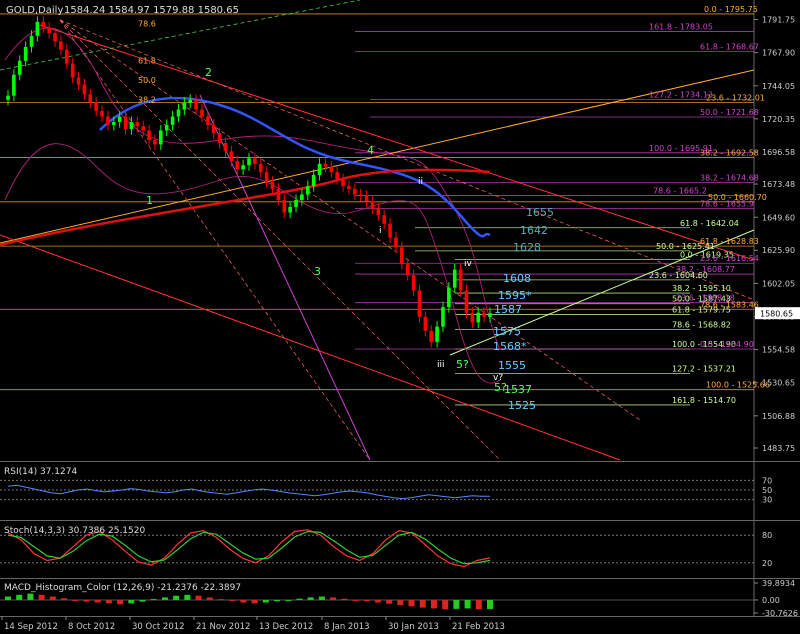 The width and height of the screenshot is (800, 634). Describe the element at coordinates (729, 258) in the screenshot. I see `fib-level-label: 23.6 - 1616.54` at that location.